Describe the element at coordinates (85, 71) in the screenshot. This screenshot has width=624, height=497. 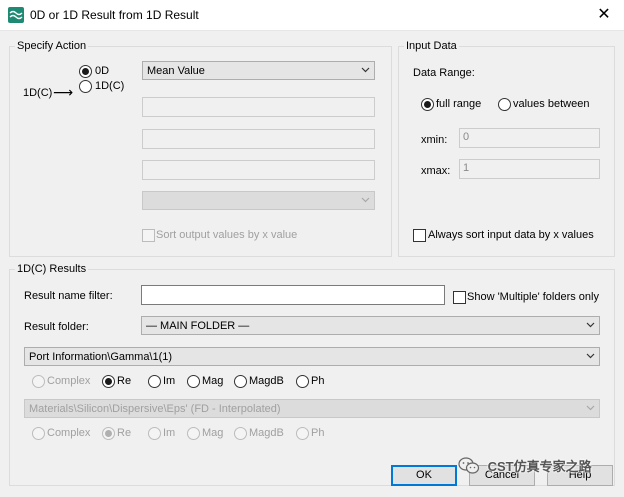
I see `radio-0d` at that location.